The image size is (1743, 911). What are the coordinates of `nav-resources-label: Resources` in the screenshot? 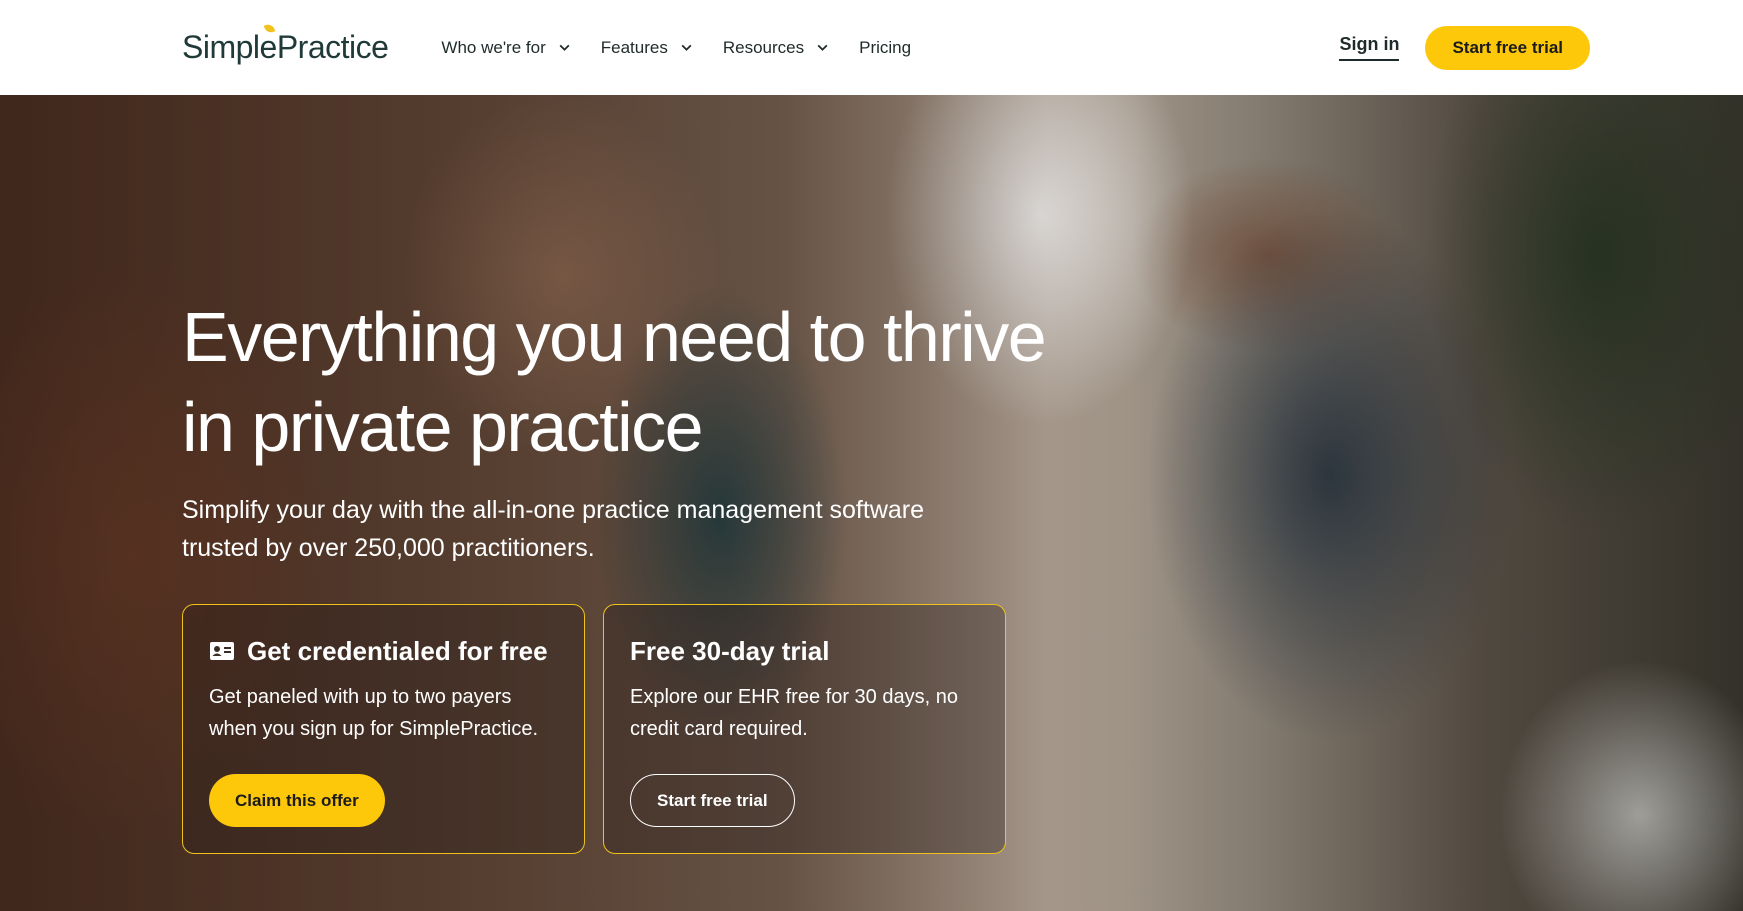 It's located at (763, 47).